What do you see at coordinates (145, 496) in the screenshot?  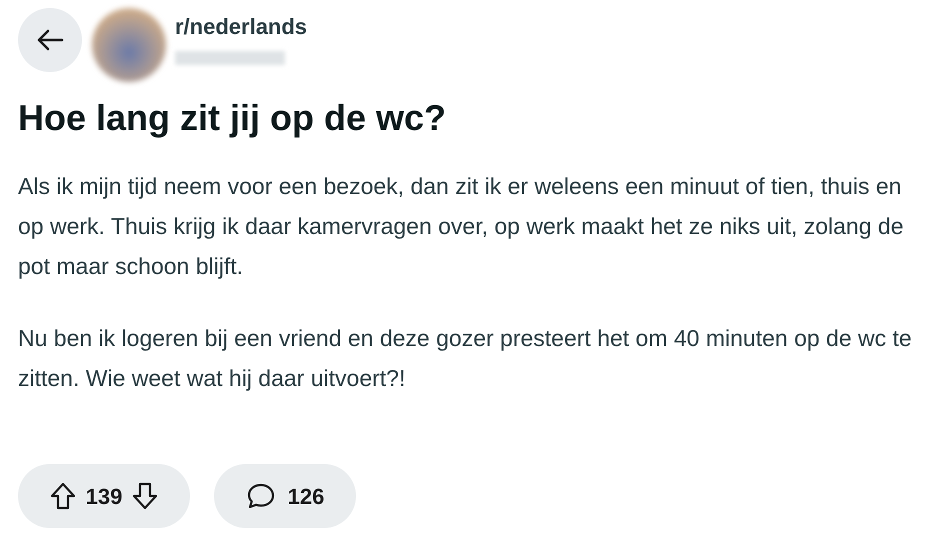 I see `downvote-icon` at bounding box center [145, 496].